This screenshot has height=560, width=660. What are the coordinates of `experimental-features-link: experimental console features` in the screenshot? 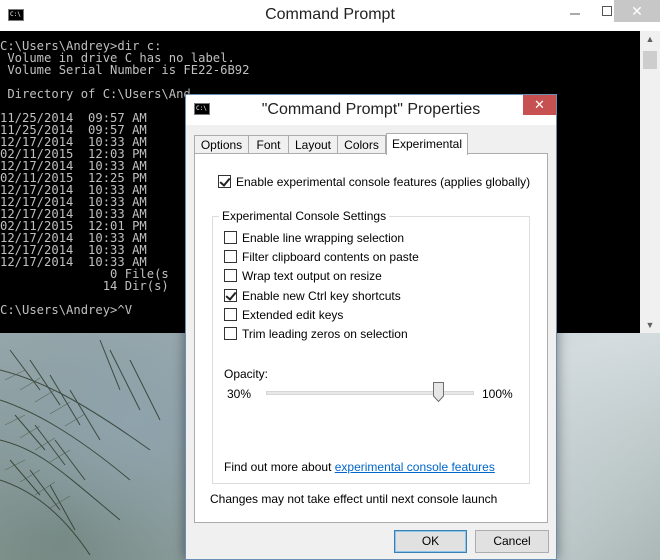 It's located at (415, 467).